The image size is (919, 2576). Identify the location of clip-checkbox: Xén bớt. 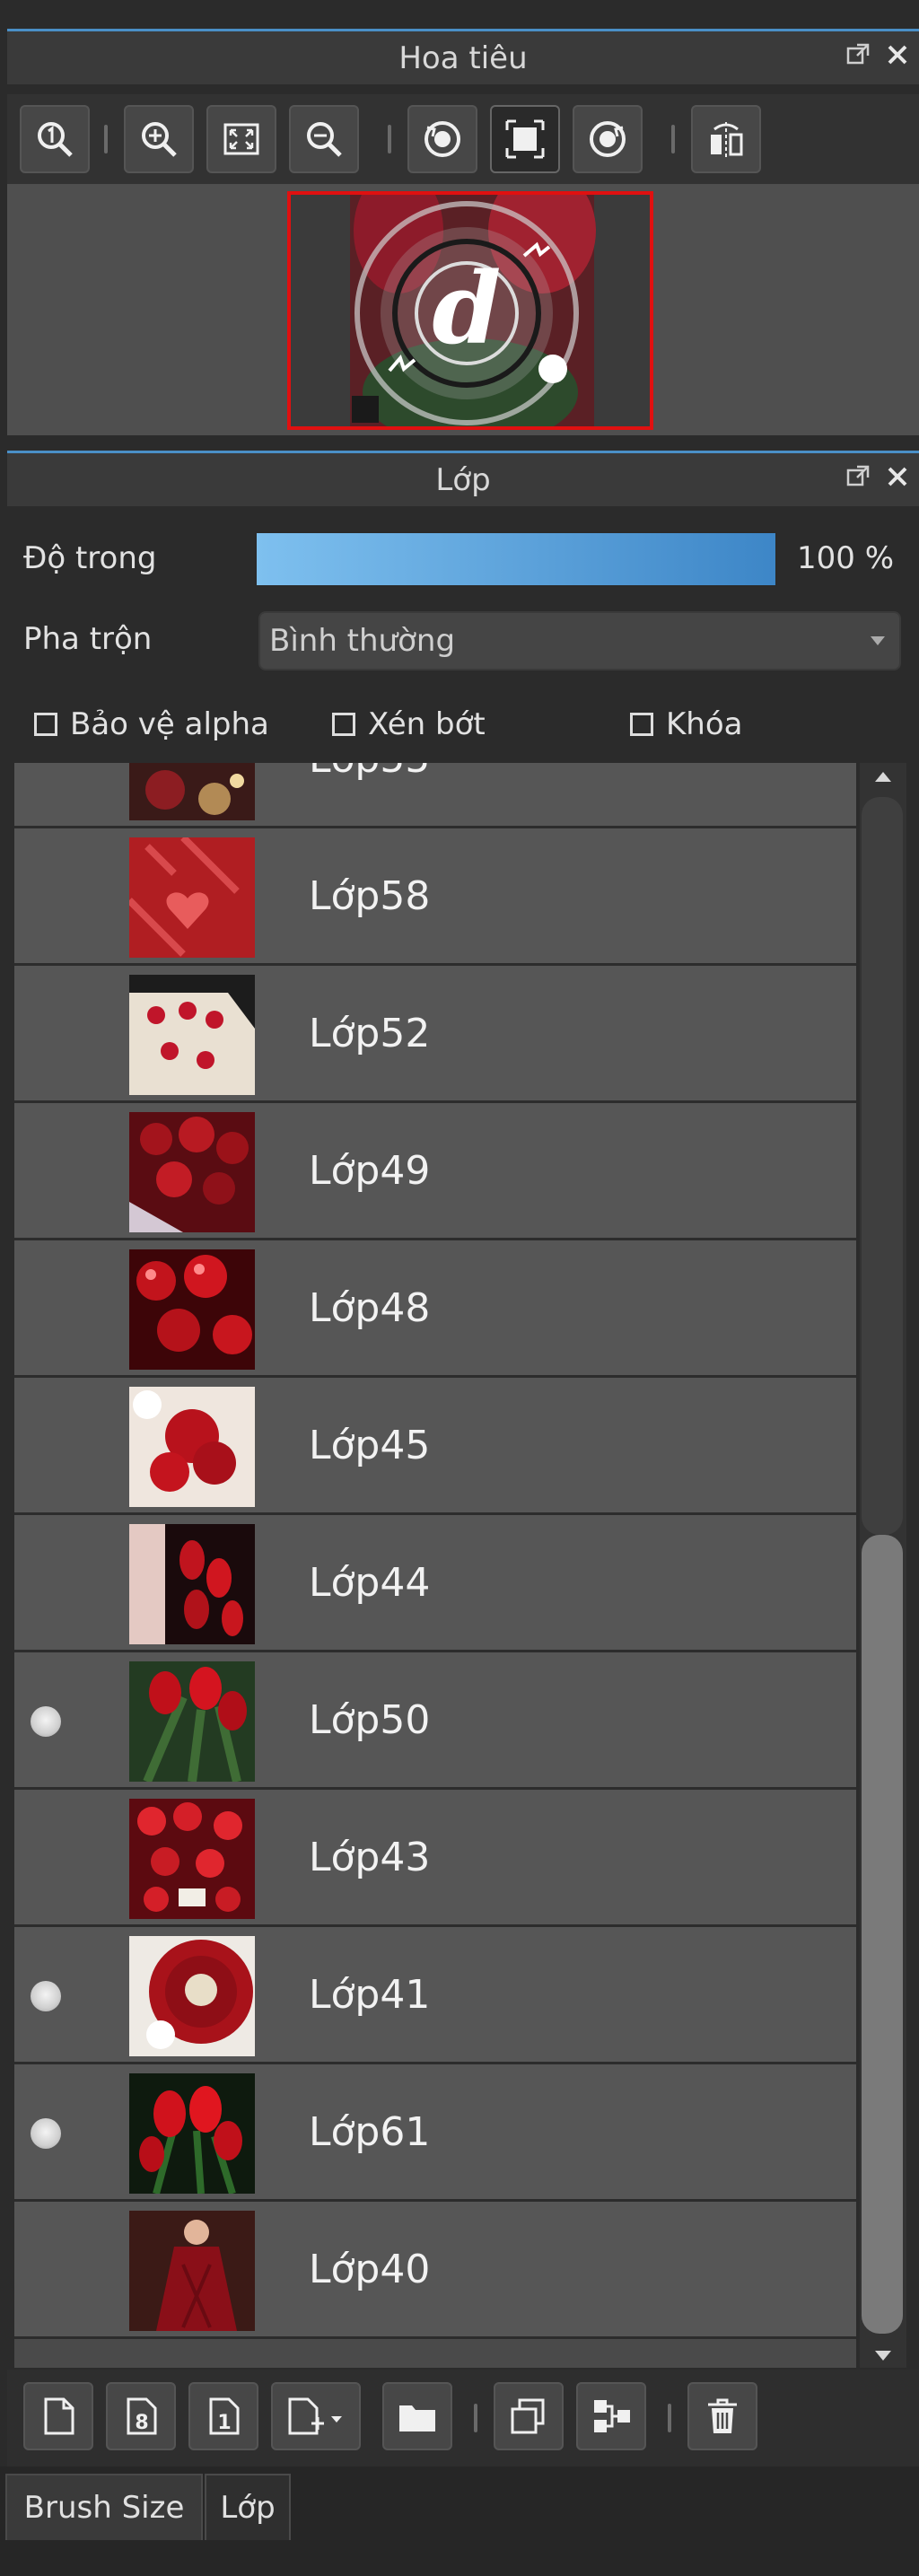
(409, 724).